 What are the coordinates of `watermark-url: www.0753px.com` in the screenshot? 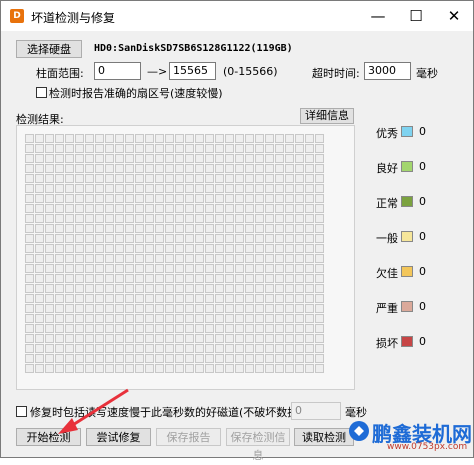 It's located at (427, 447).